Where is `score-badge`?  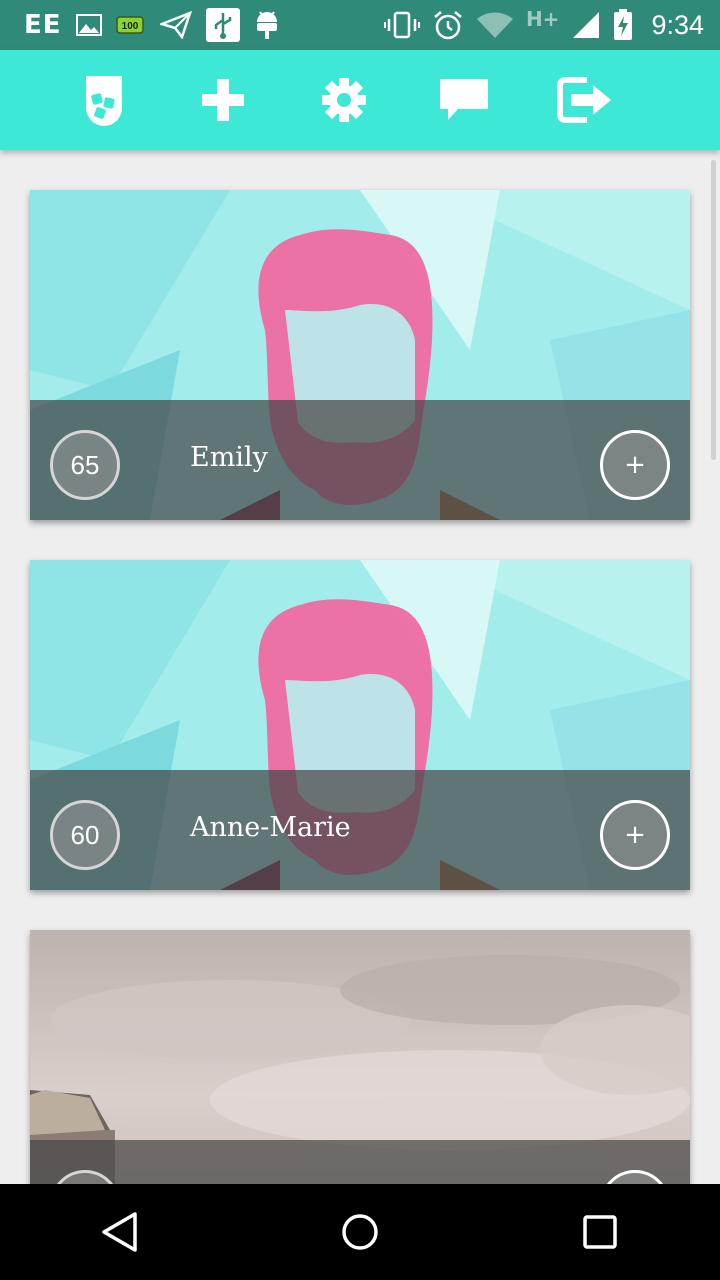
score-badge is located at coordinates (85, 1177).